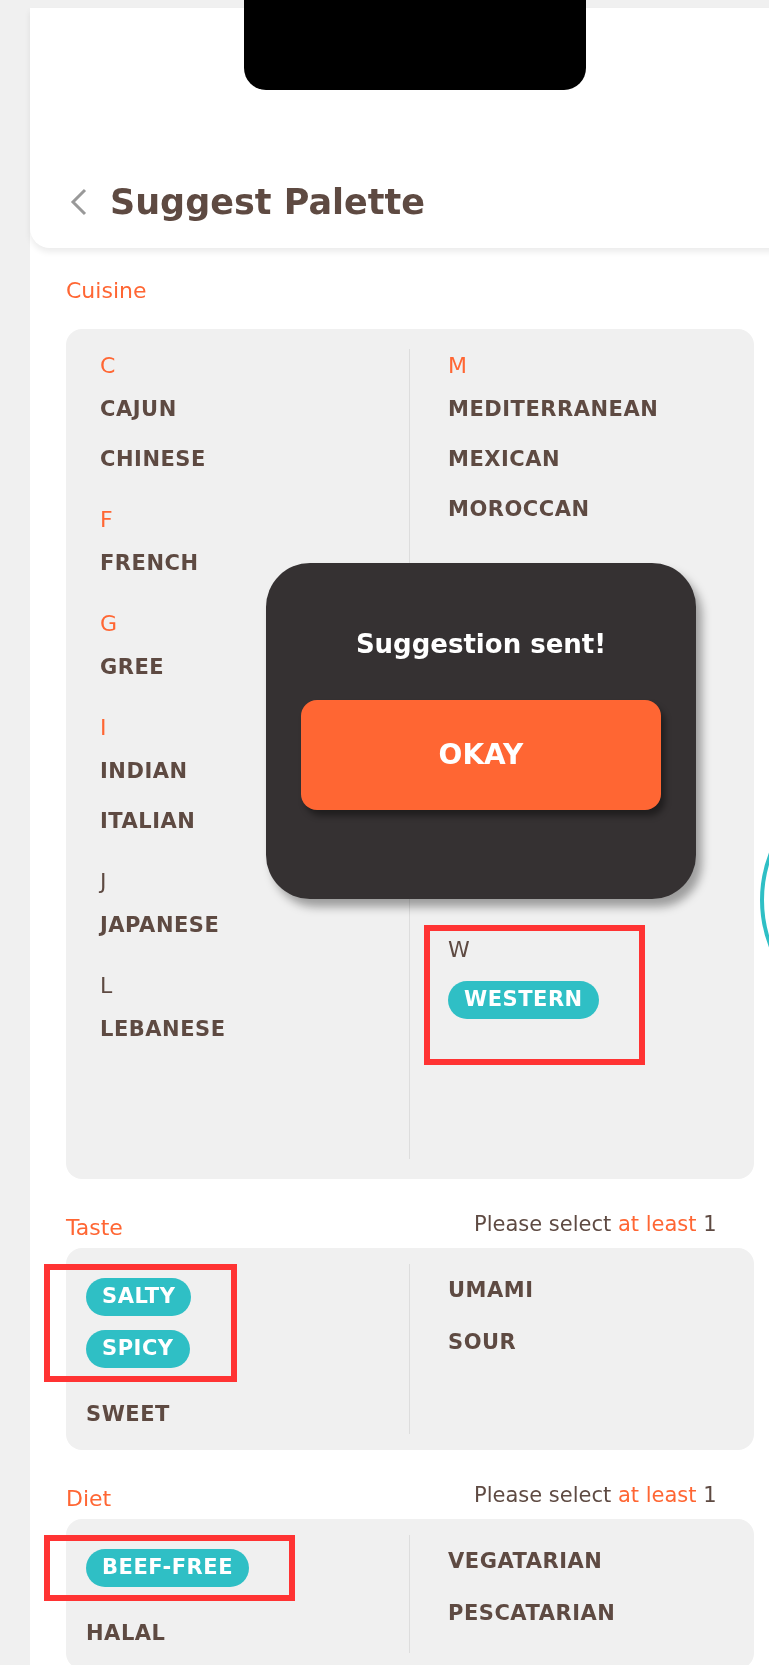 The height and width of the screenshot is (1665, 769). Describe the element at coordinates (458, 364) in the screenshot. I see `letter-heading: M` at that location.